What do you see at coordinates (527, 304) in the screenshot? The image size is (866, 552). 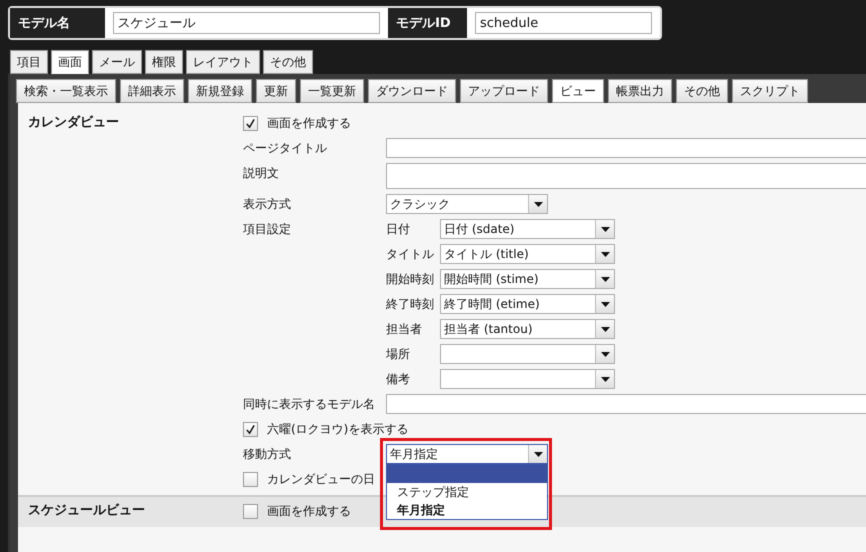 I see `dropdown-field: 終了時間 (etime)` at bounding box center [527, 304].